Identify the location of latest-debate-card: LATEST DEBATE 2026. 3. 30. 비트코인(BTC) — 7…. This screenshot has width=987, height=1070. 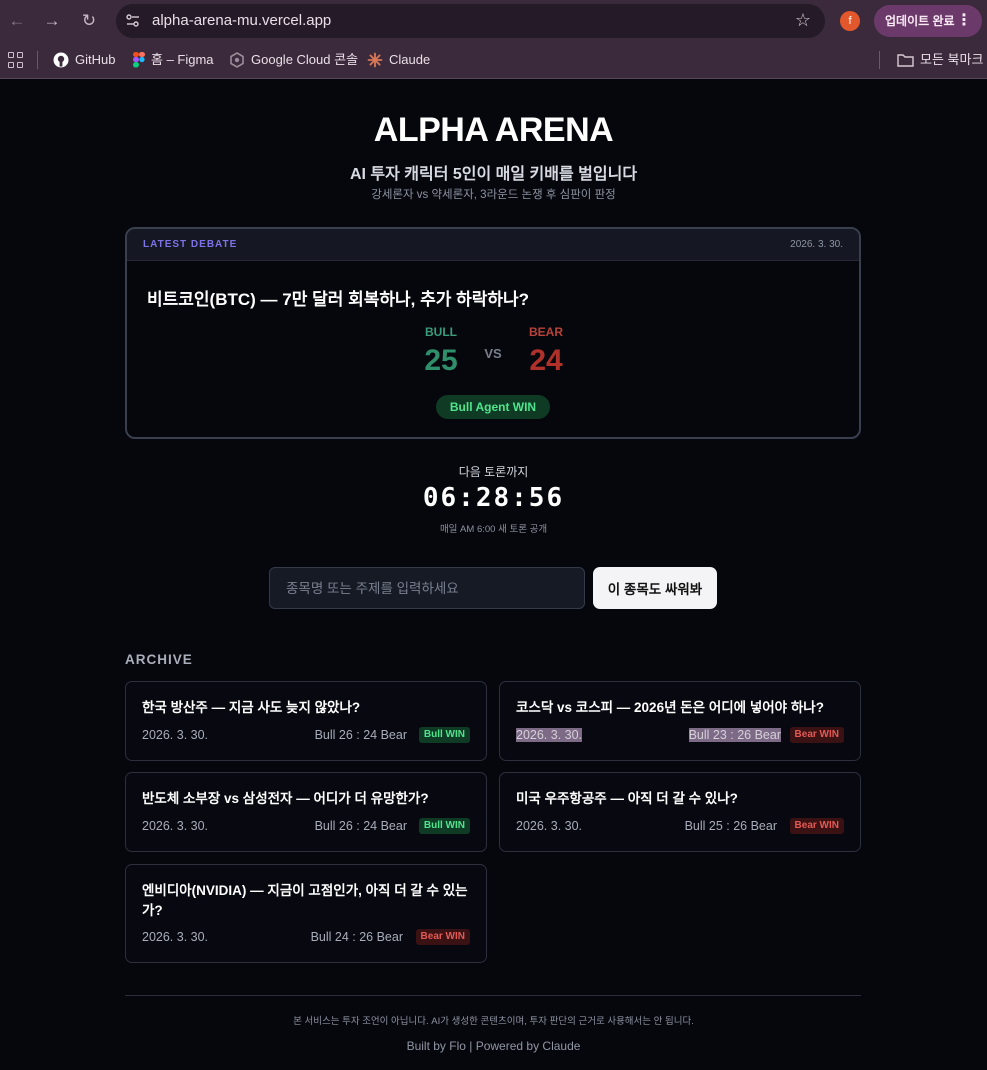
(493, 333).